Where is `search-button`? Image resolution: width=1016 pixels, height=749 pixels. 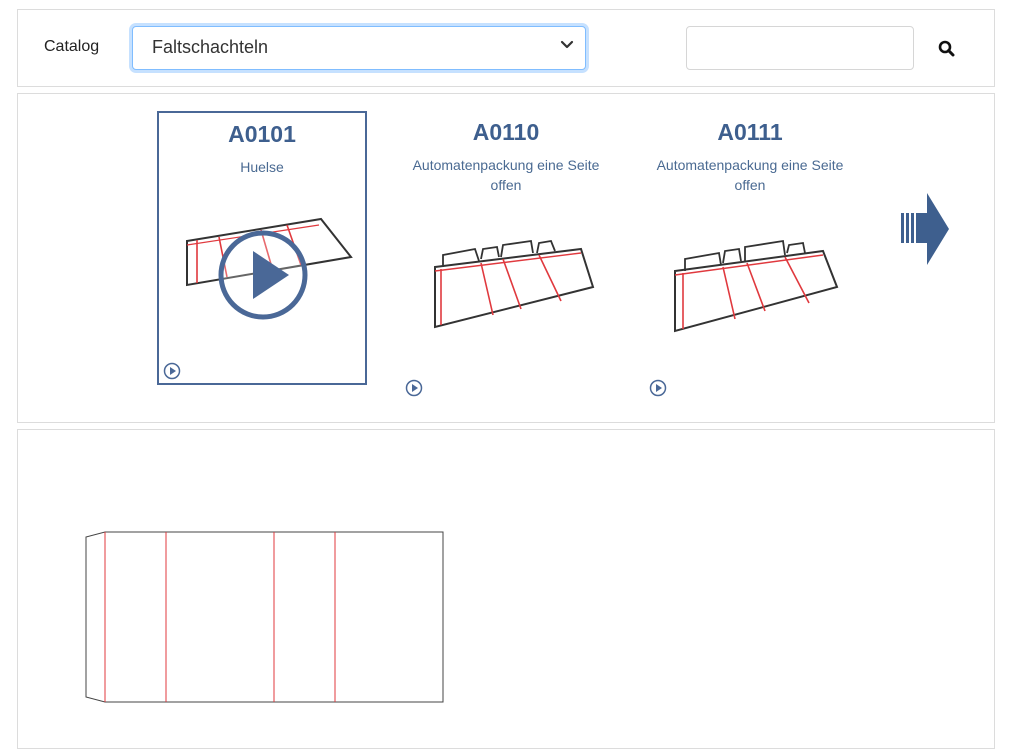 search-button is located at coordinates (946, 49).